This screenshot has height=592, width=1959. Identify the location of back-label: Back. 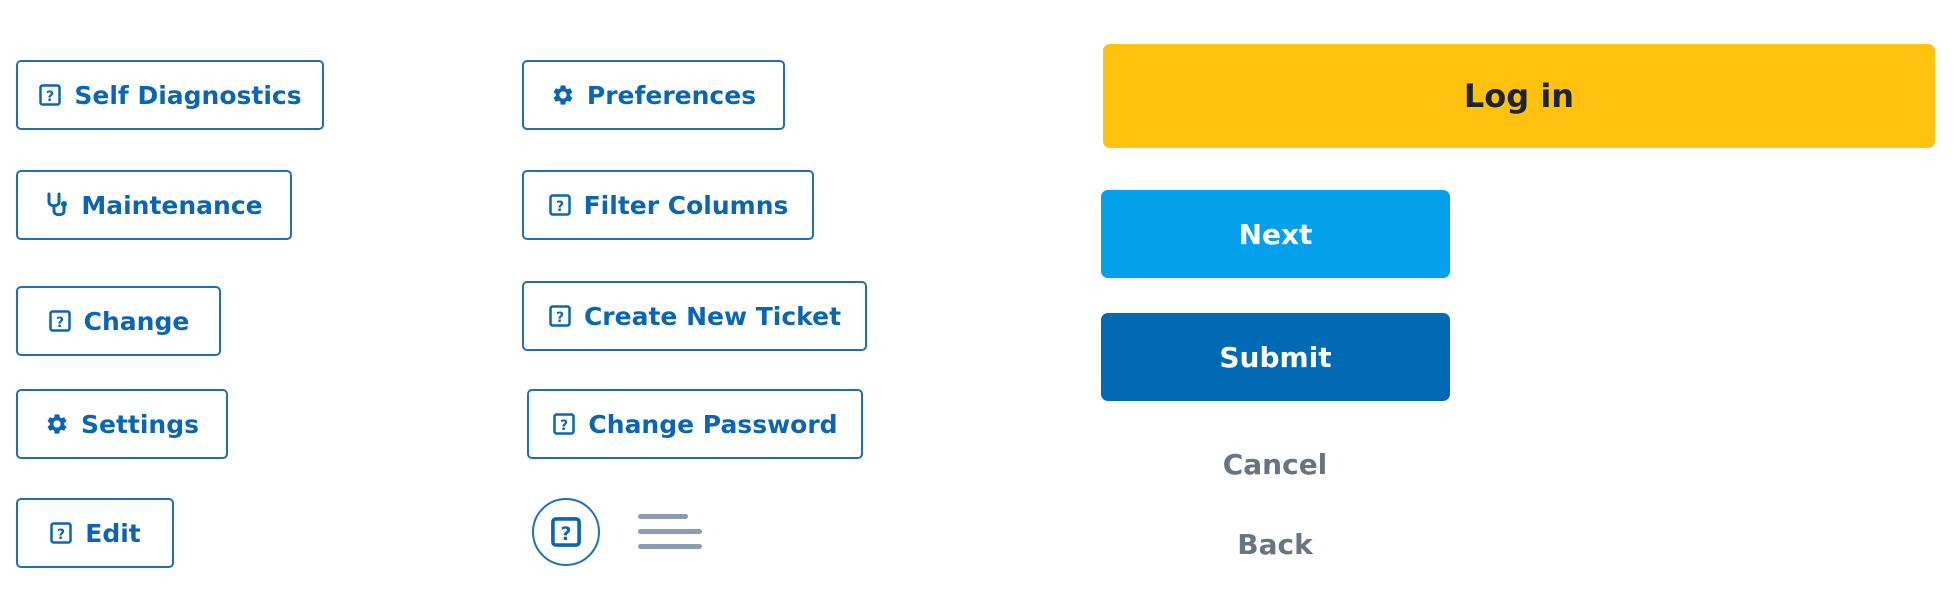
(1275, 544).